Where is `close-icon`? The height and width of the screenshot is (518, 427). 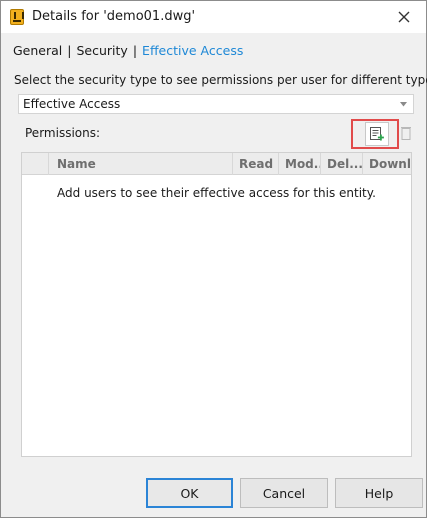
close-icon is located at coordinates (404, 17).